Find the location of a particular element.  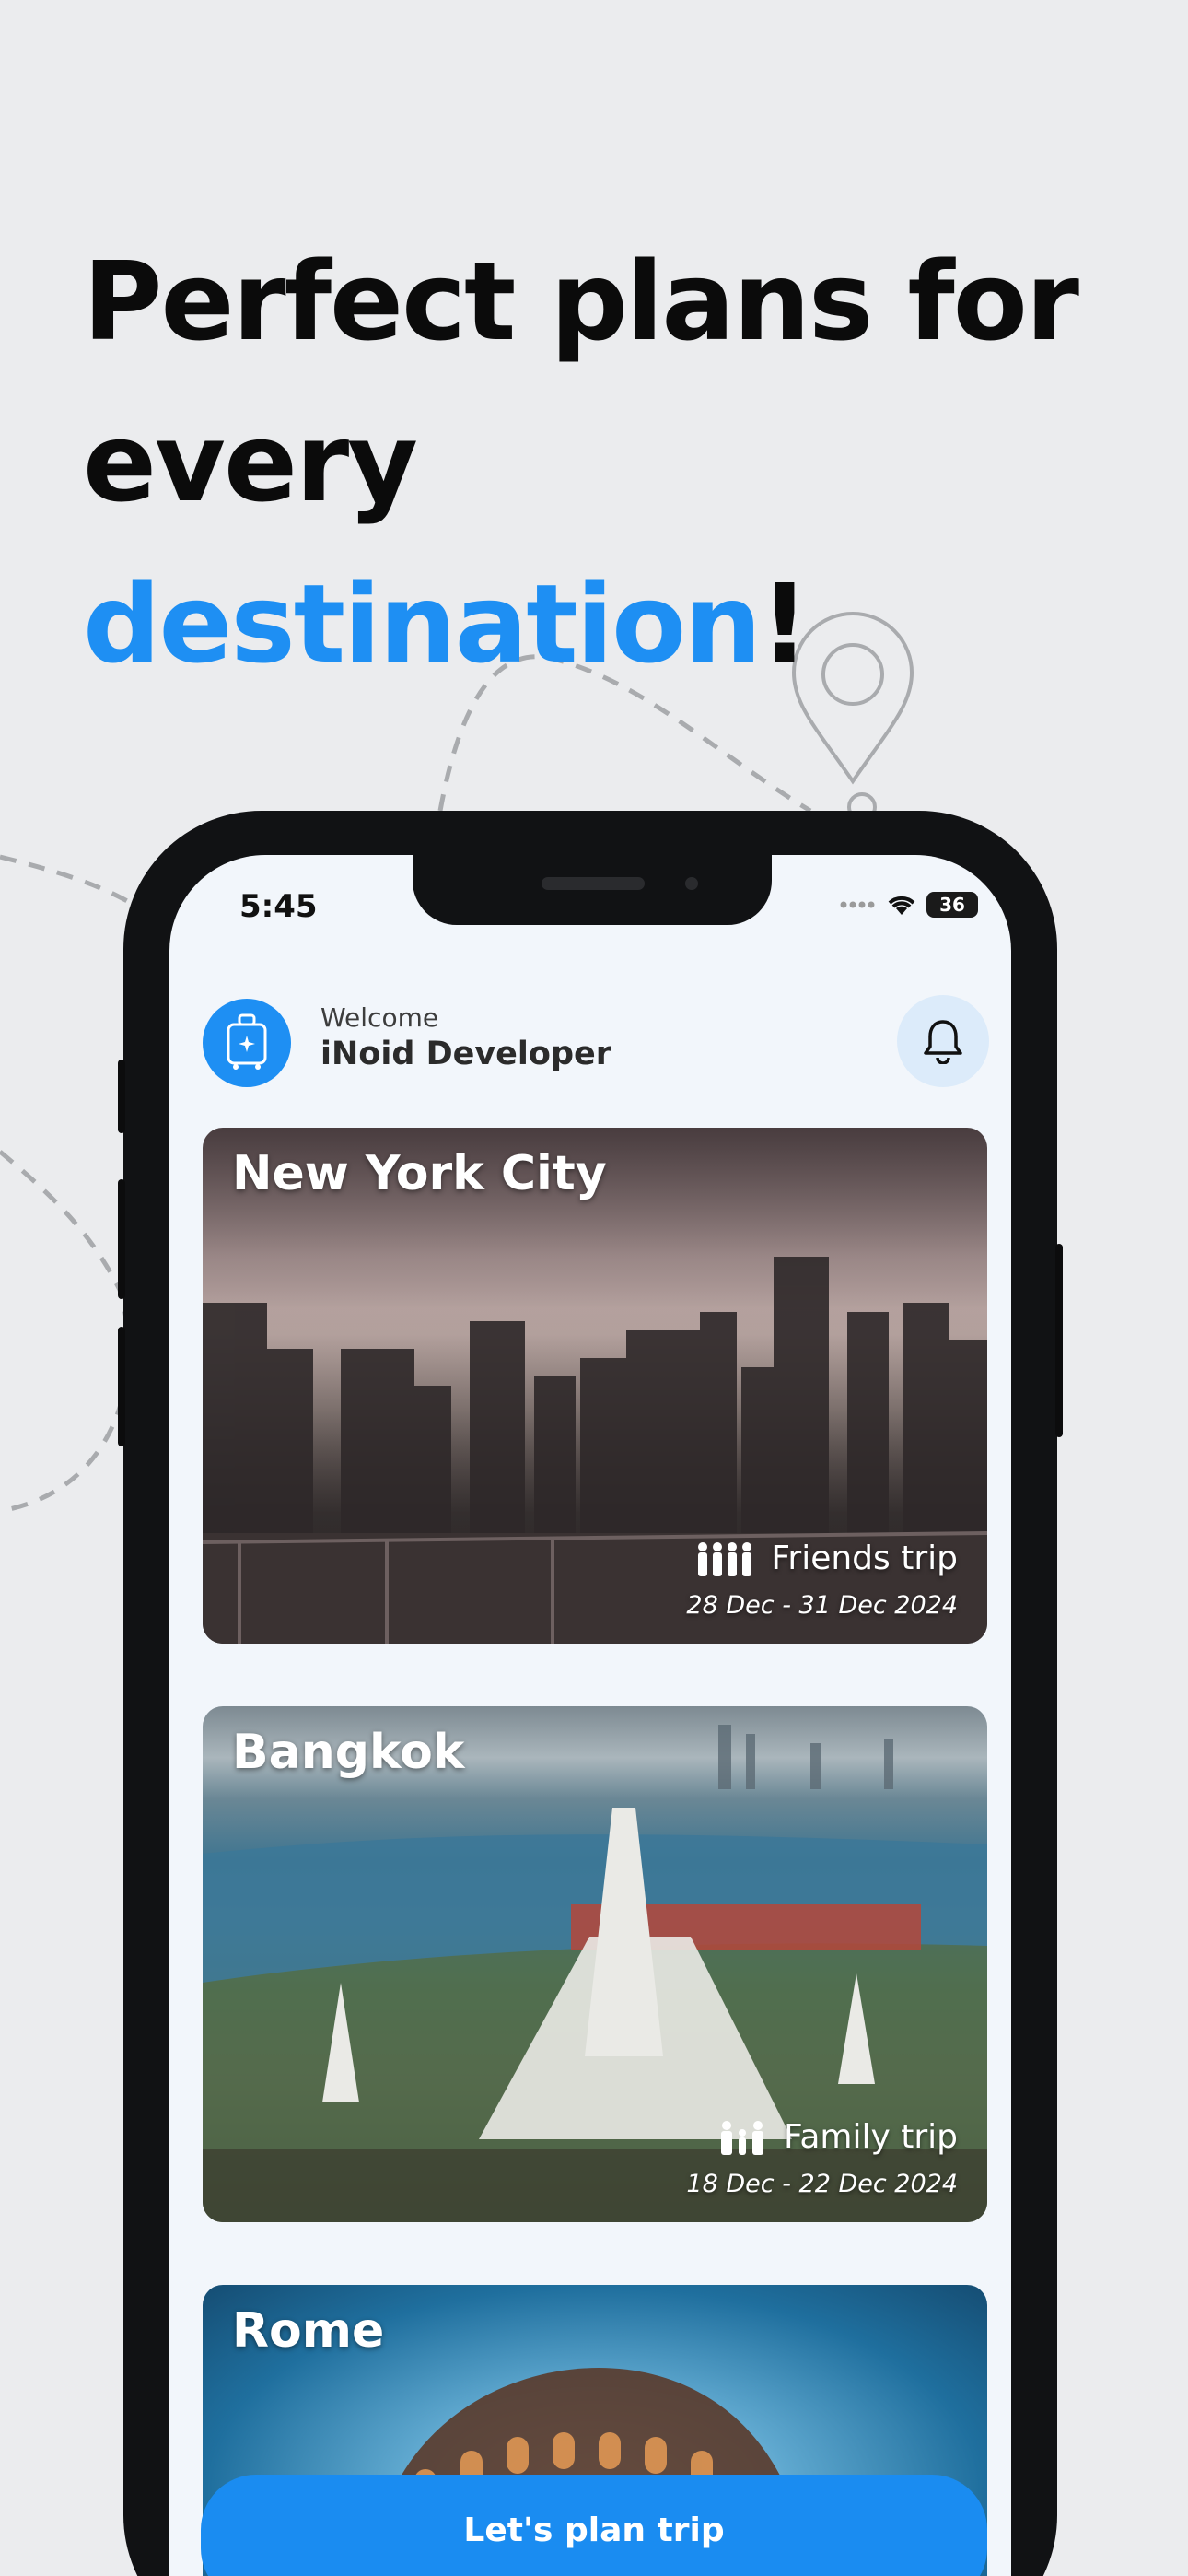

trip-type: Family trip is located at coordinates (838, 2137).